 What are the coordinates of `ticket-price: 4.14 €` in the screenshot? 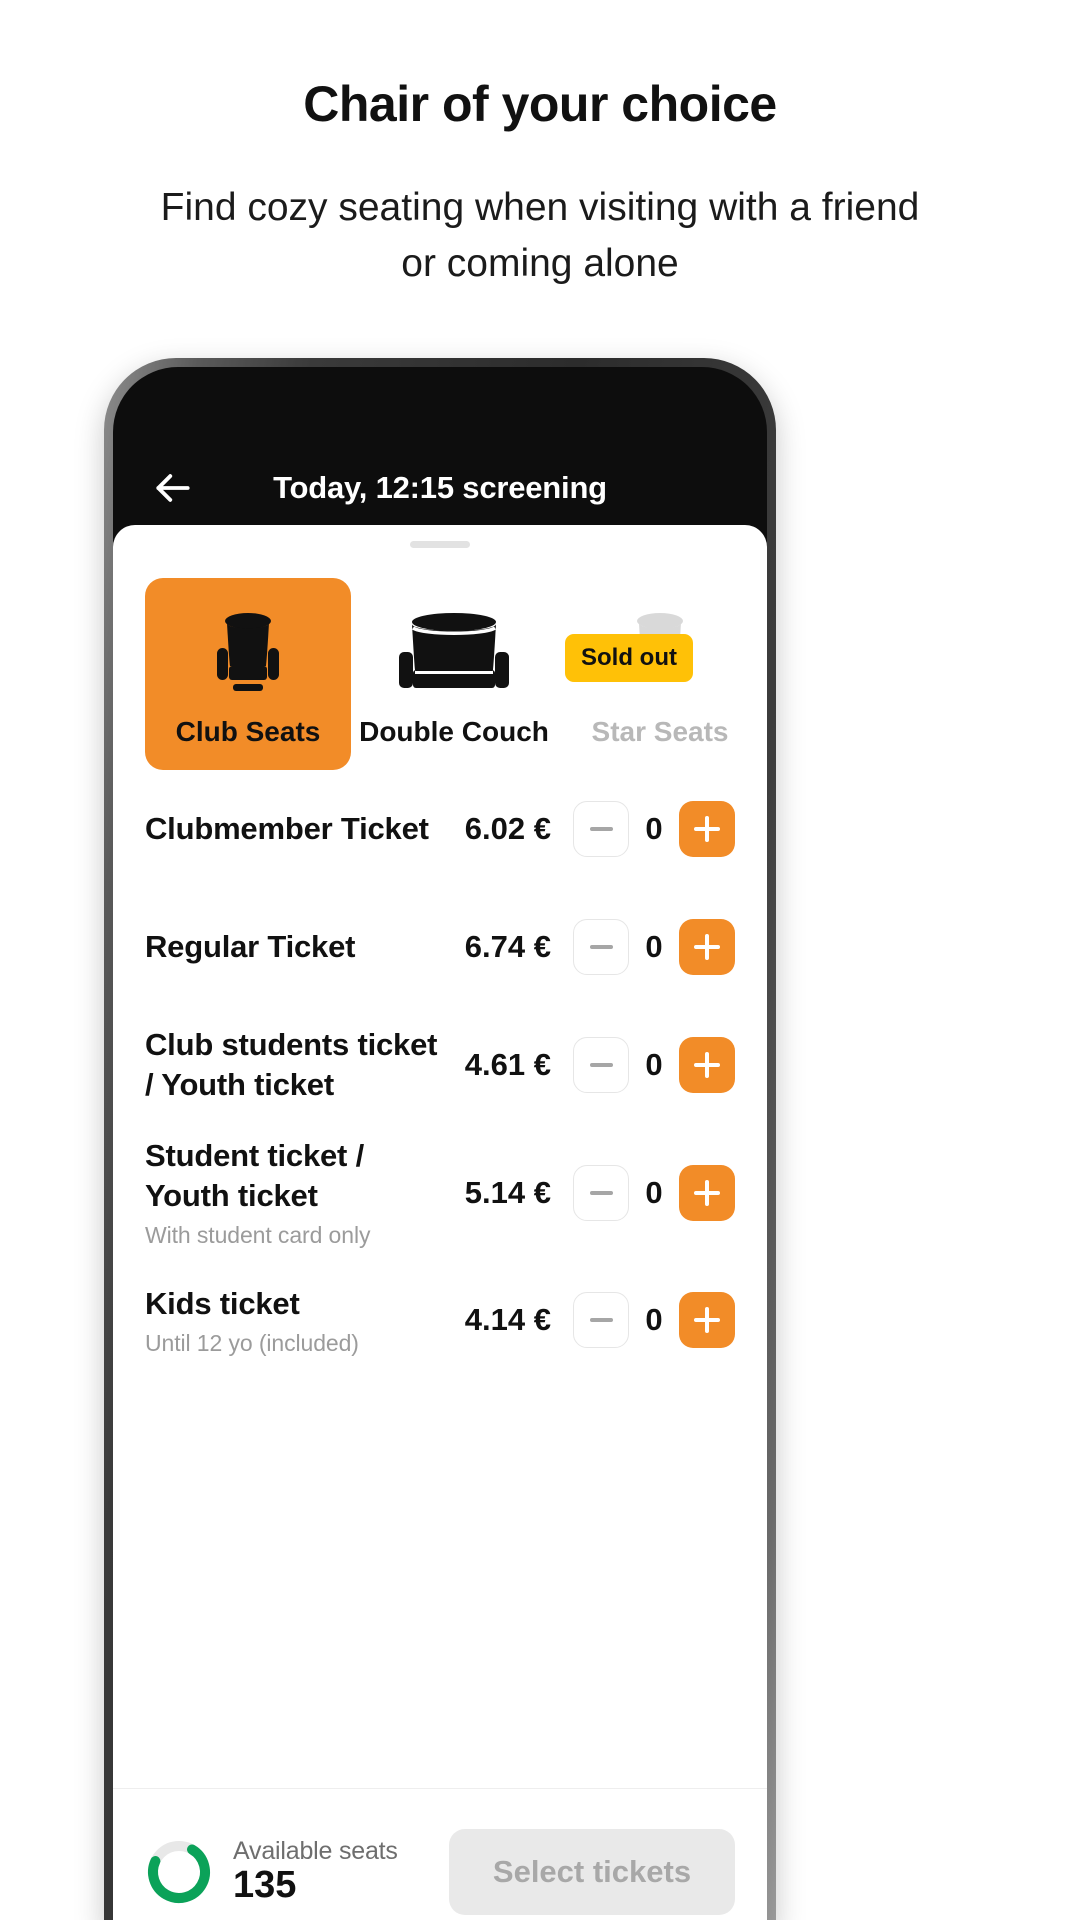 It's located at (507, 1320).